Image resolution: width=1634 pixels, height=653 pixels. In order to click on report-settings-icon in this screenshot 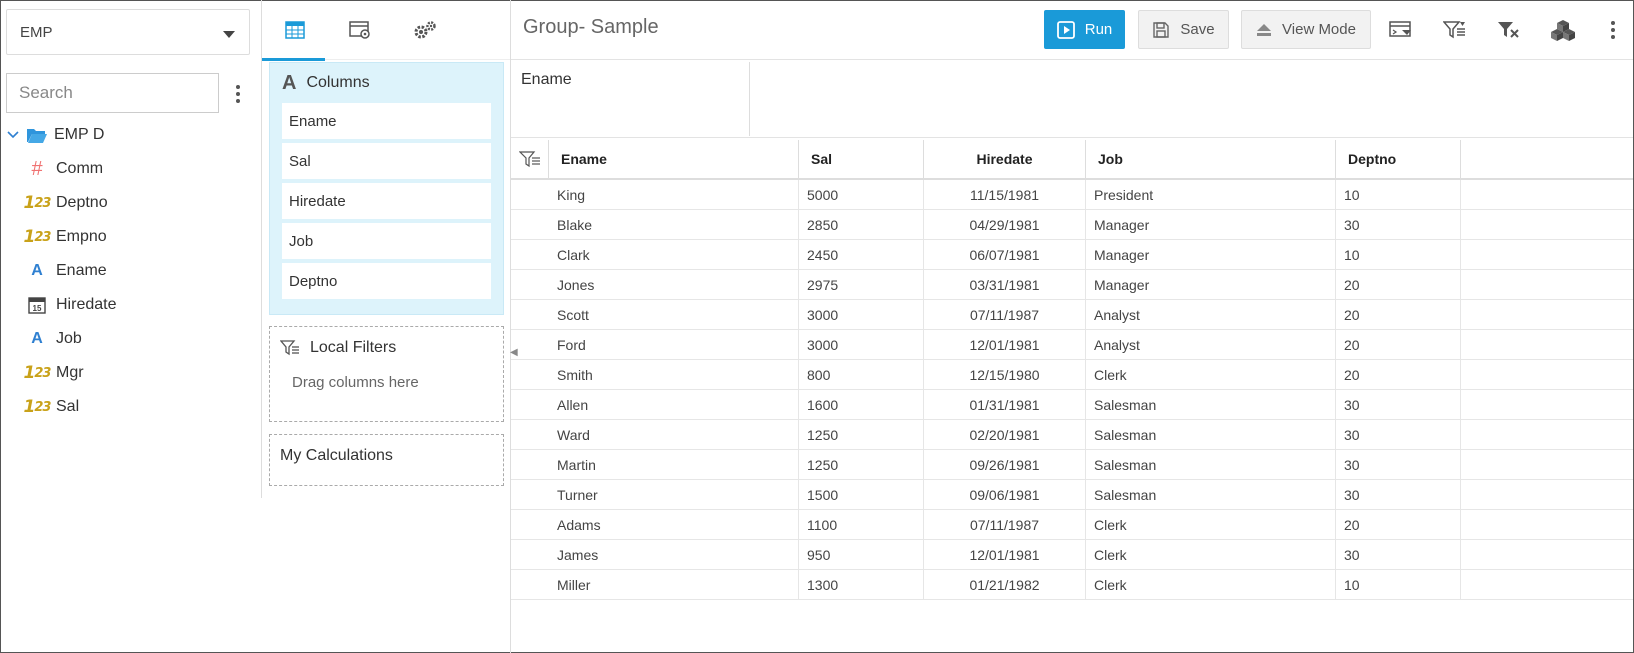, I will do `click(1401, 30)`.